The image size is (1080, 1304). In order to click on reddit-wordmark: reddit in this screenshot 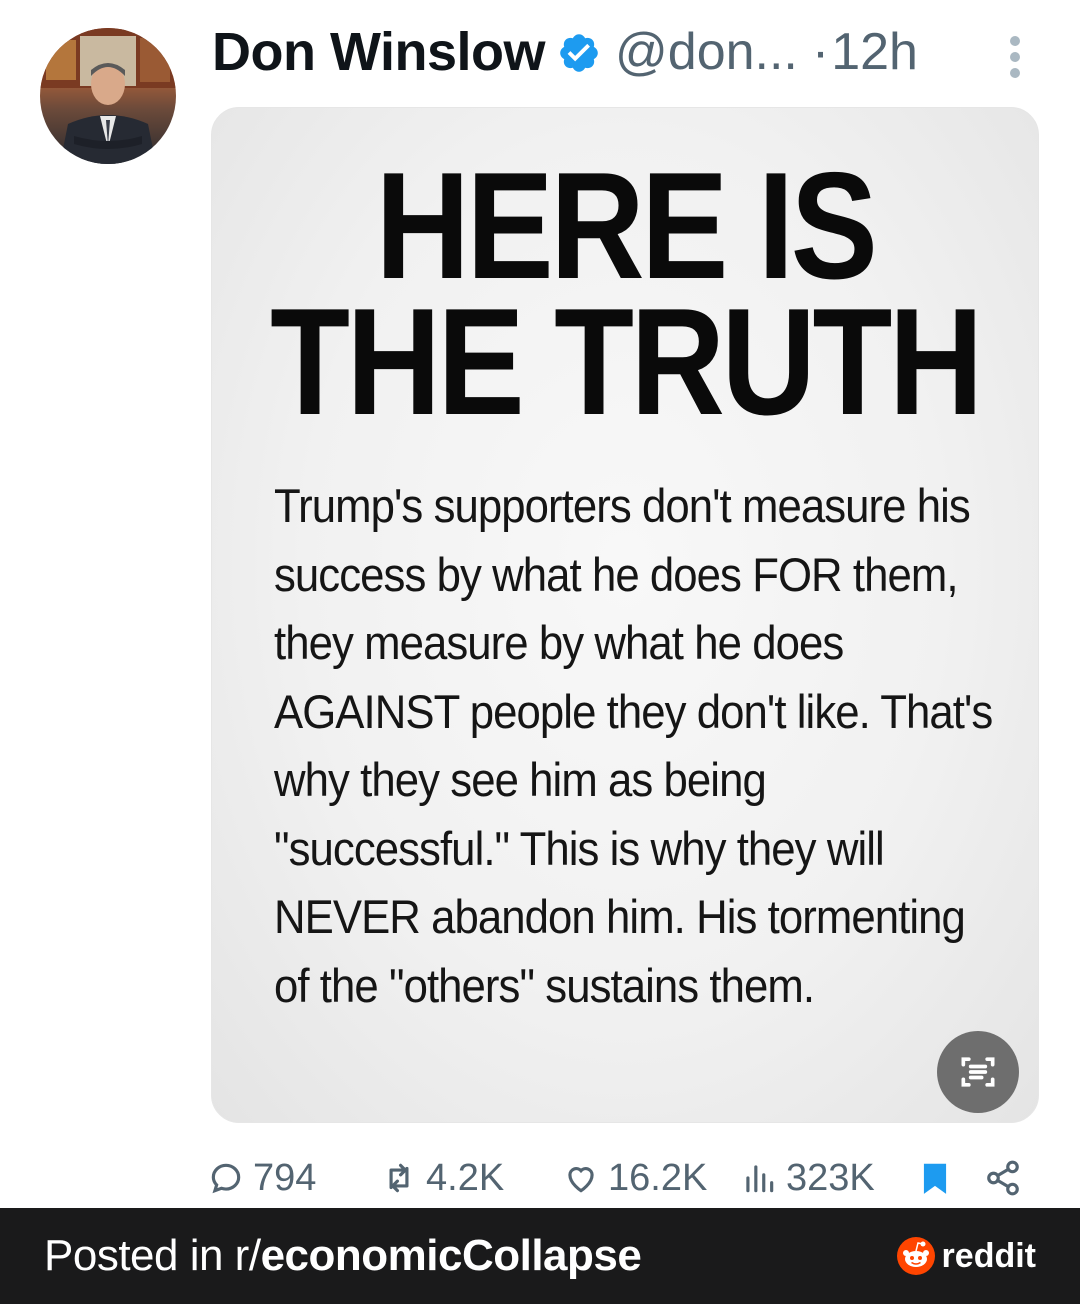, I will do `click(988, 1255)`.